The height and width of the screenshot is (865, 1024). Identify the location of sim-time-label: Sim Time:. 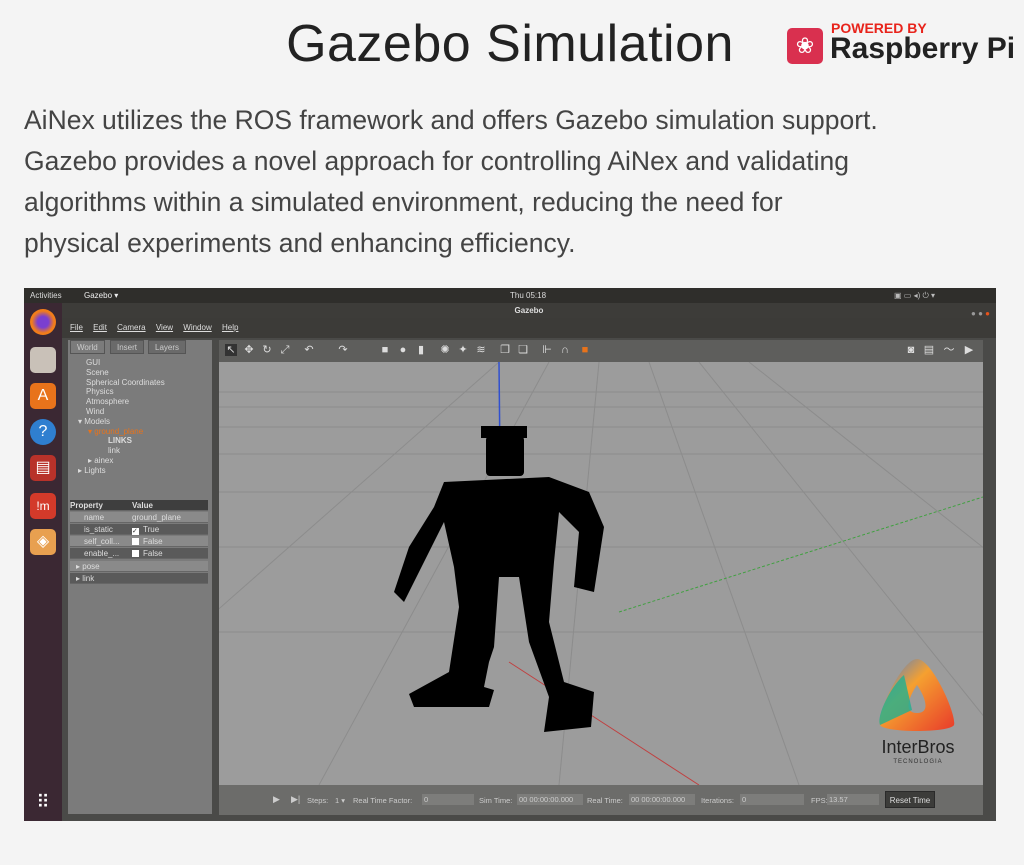
(496, 800).